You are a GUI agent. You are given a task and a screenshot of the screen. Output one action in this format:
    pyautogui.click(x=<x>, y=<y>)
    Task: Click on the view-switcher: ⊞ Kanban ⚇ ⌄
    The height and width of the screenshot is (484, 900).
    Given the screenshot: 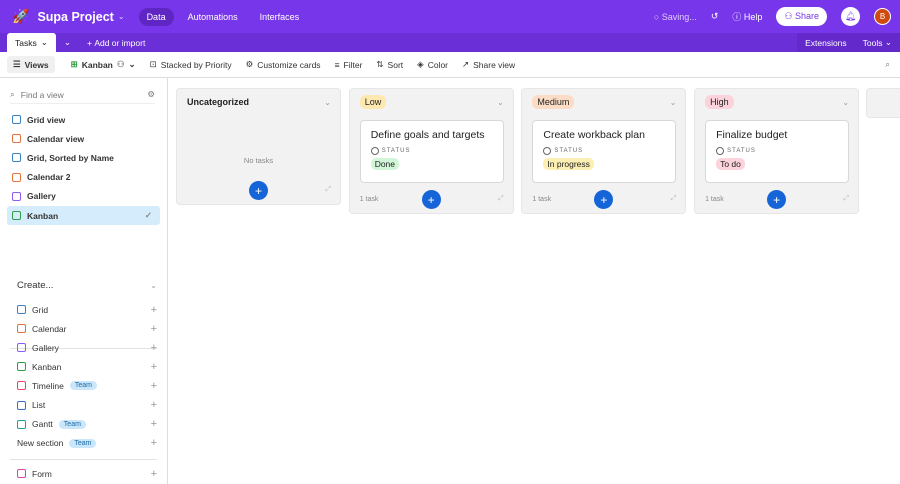 What is the action you would take?
    pyautogui.click(x=103, y=64)
    